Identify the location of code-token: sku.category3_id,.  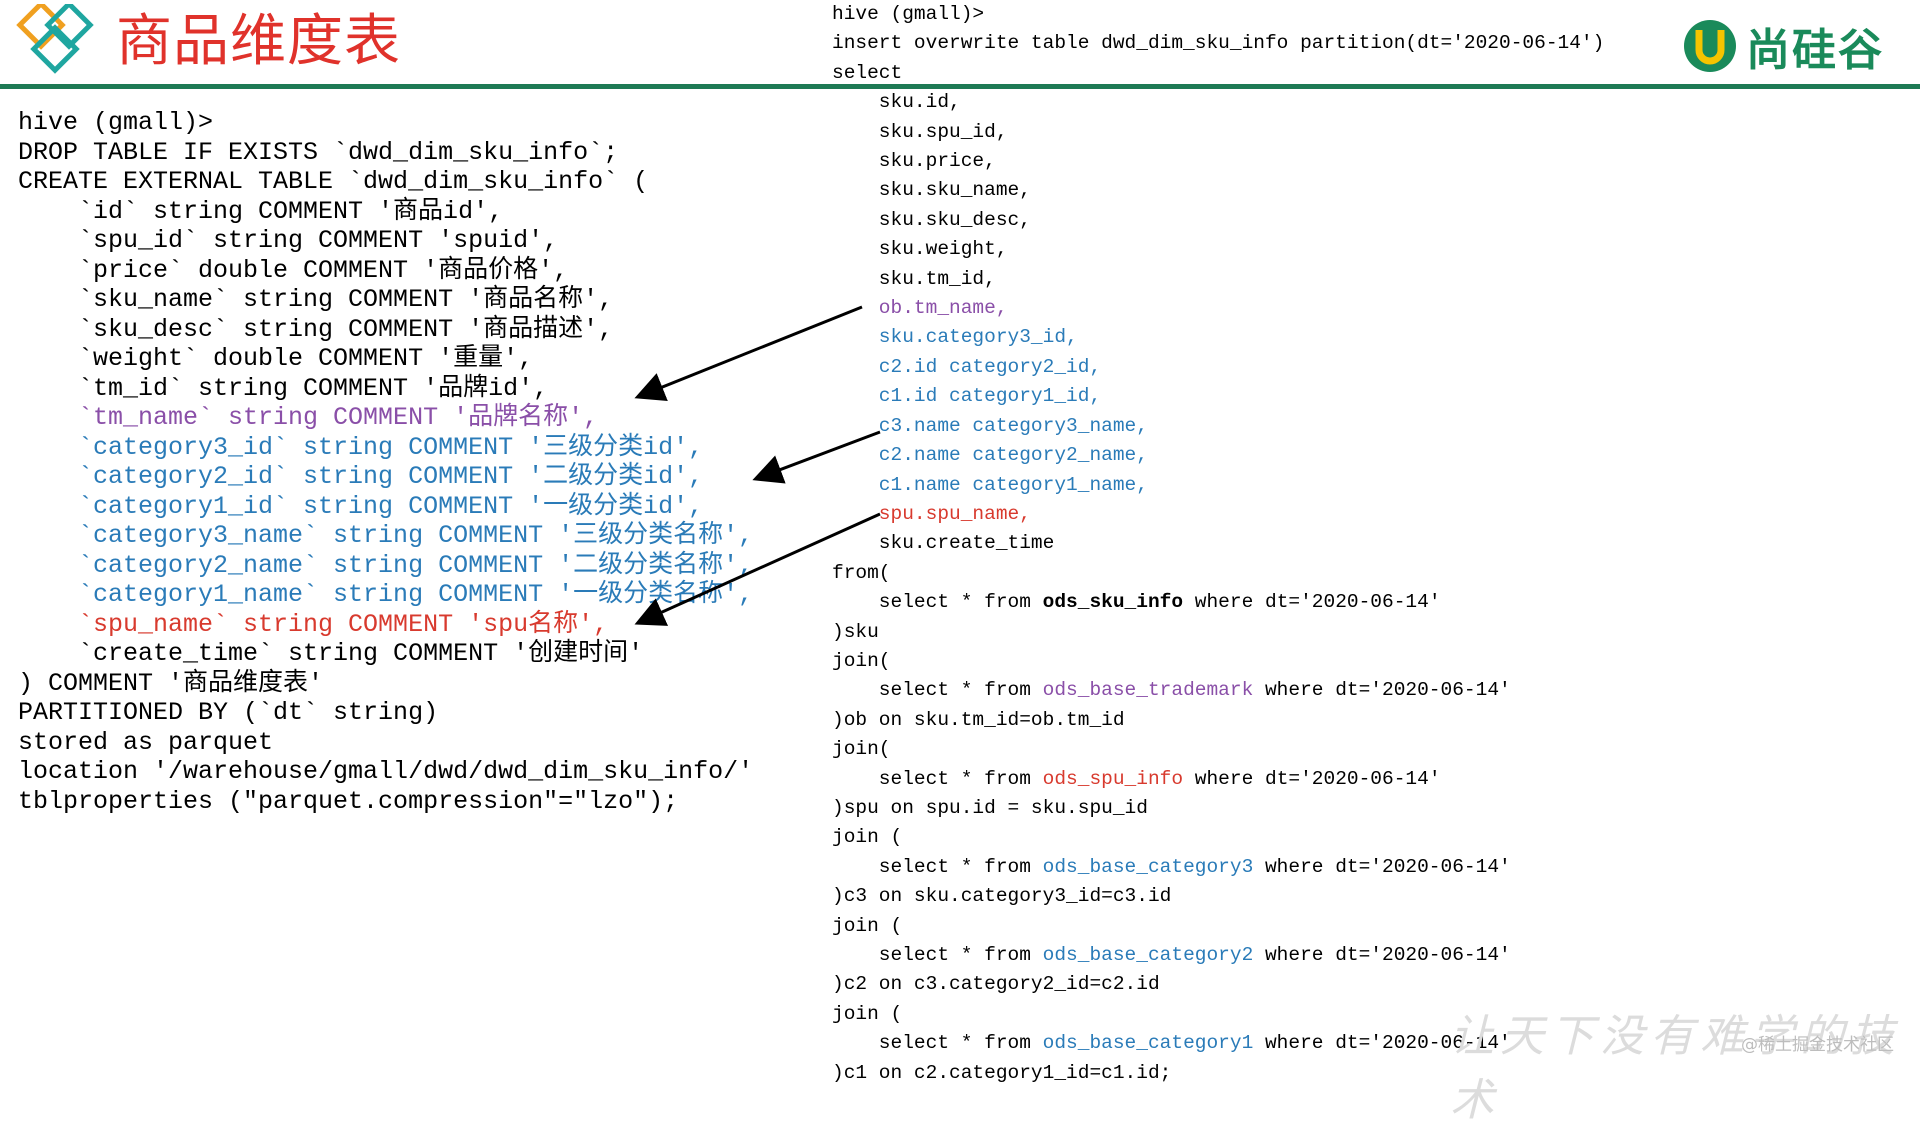
(955, 337).